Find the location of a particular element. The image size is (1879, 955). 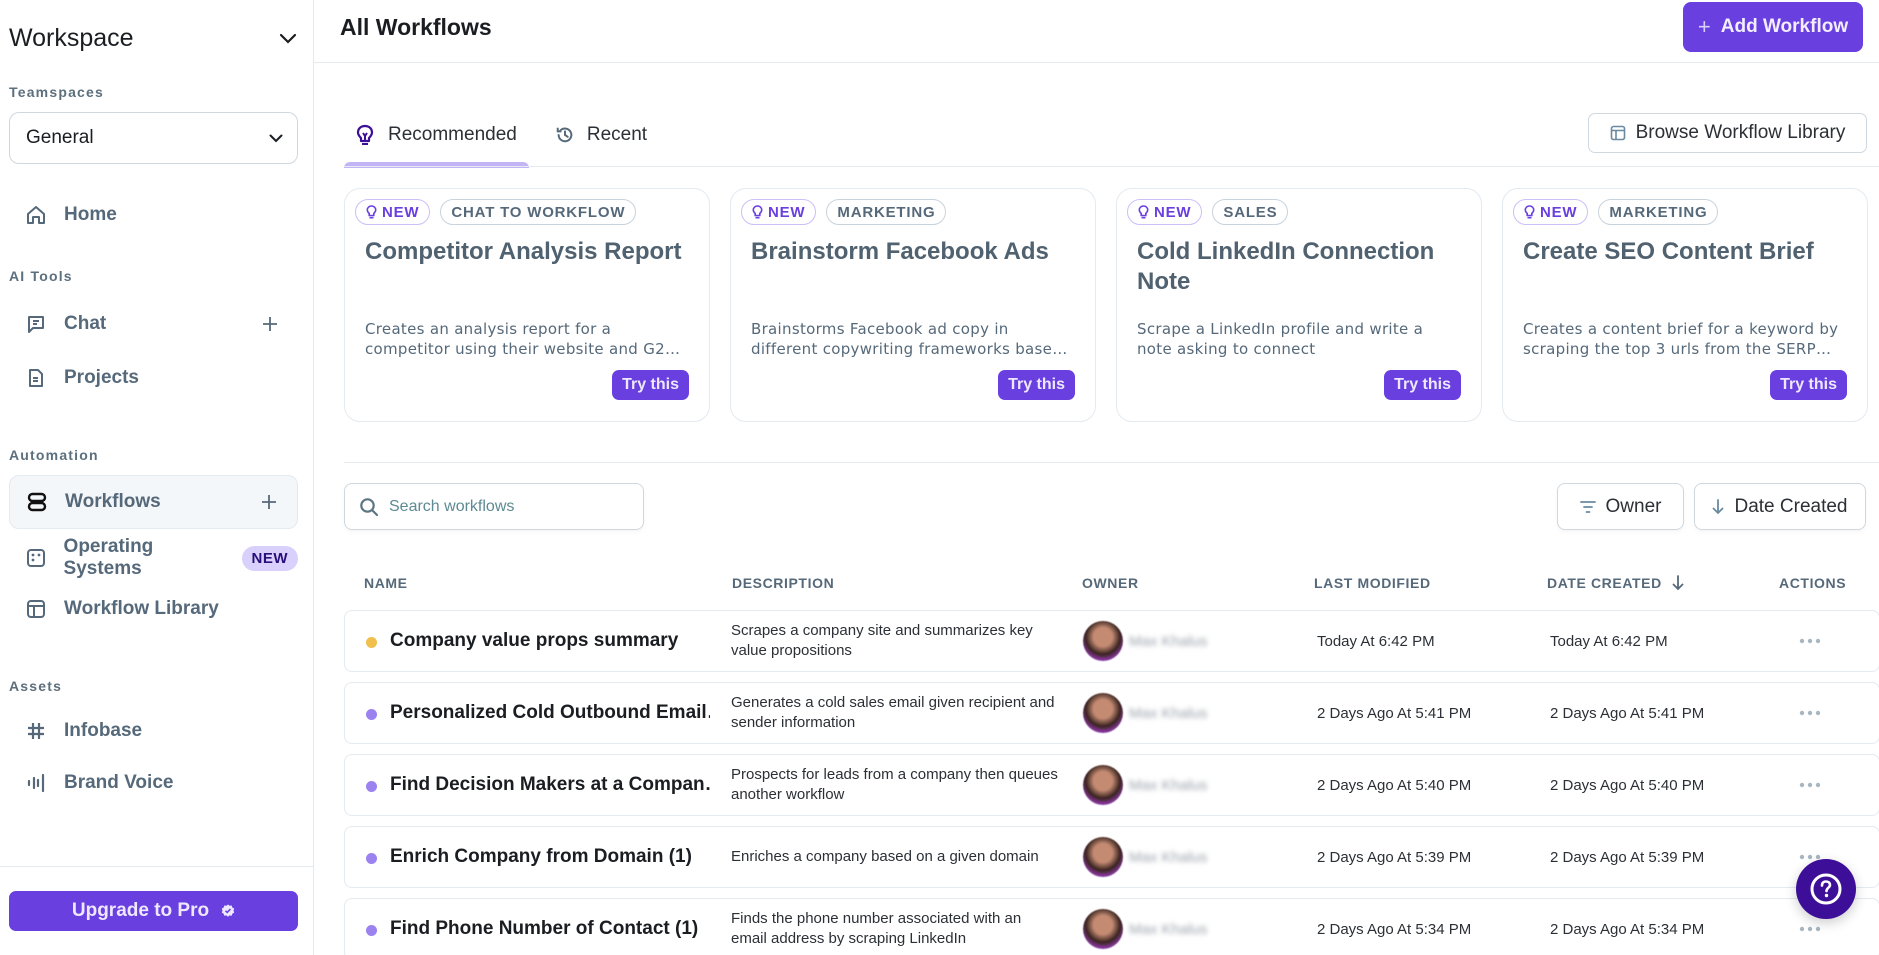

sort-label: Date Created is located at coordinates (1791, 506).